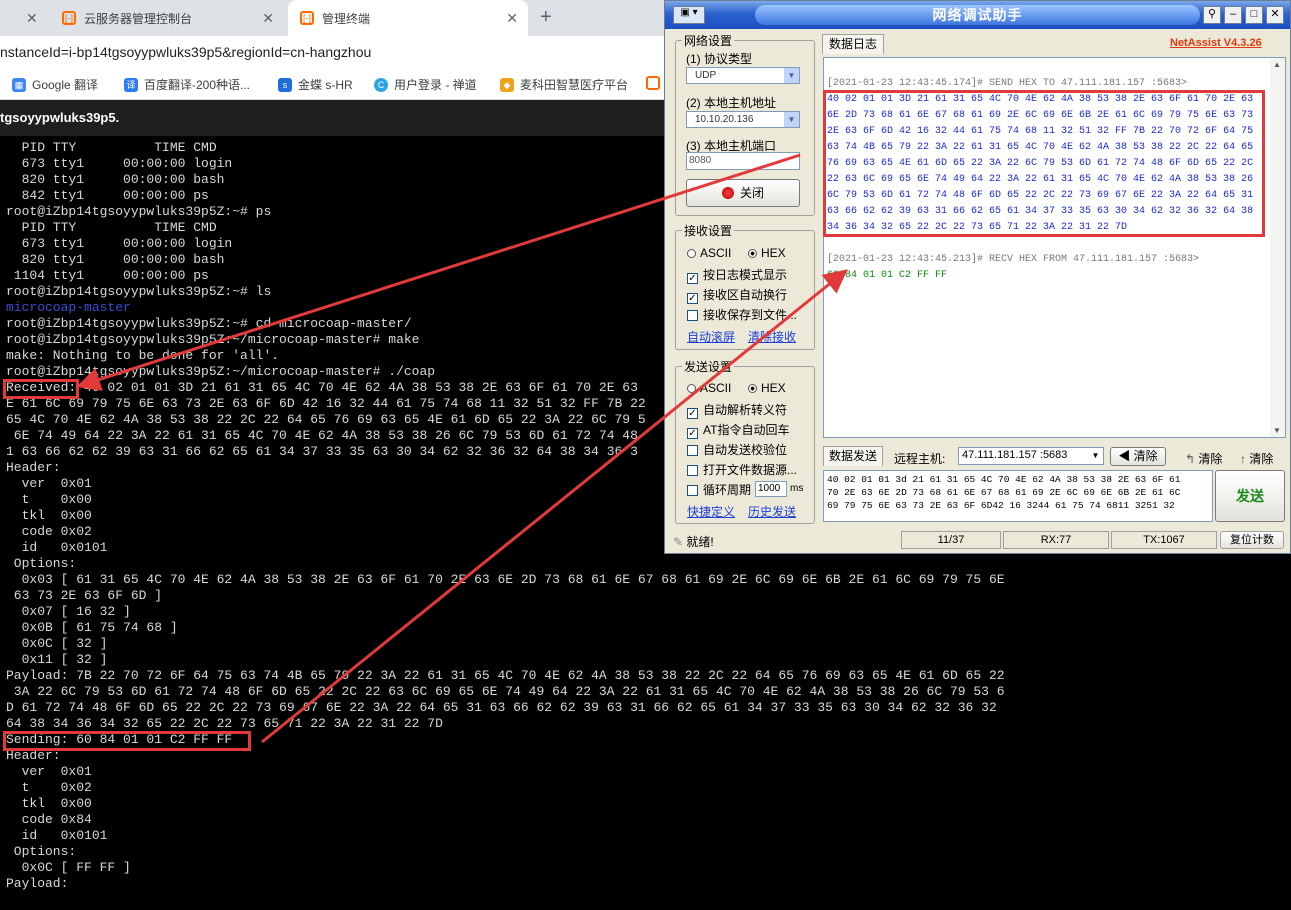 The height and width of the screenshot is (910, 1291). Describe the element at coordinates (689, 15) in the screenshot. I see `window-menu-icon: ▣ ▾` at that location.